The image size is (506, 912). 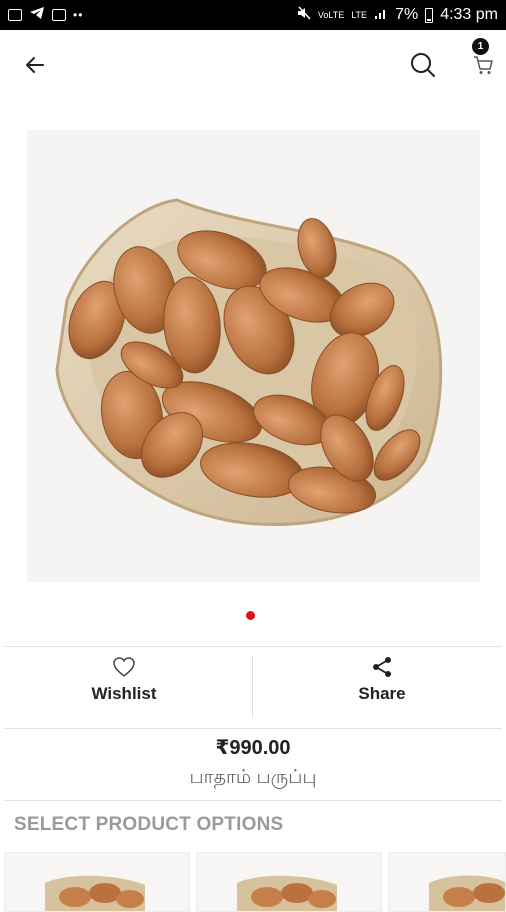 What do you see at coordinates (15, 15) in the screenshot?
I see `gallery-icon` at bounding box center [15, 15].